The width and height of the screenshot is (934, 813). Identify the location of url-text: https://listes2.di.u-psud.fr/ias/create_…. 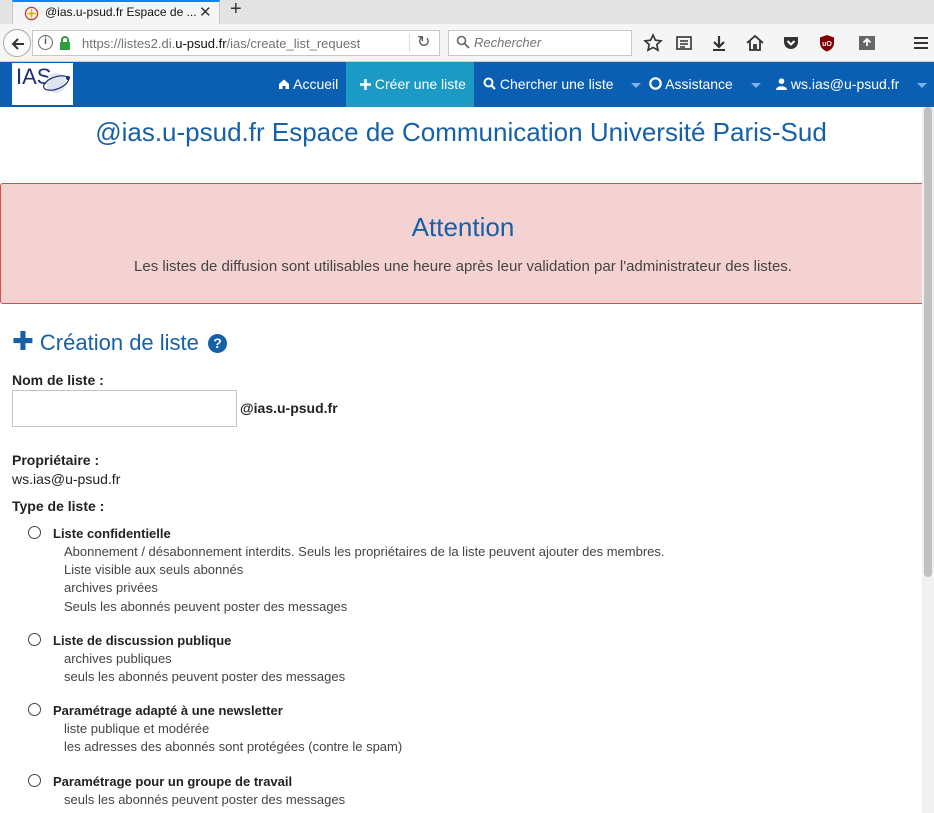
(221, 43).